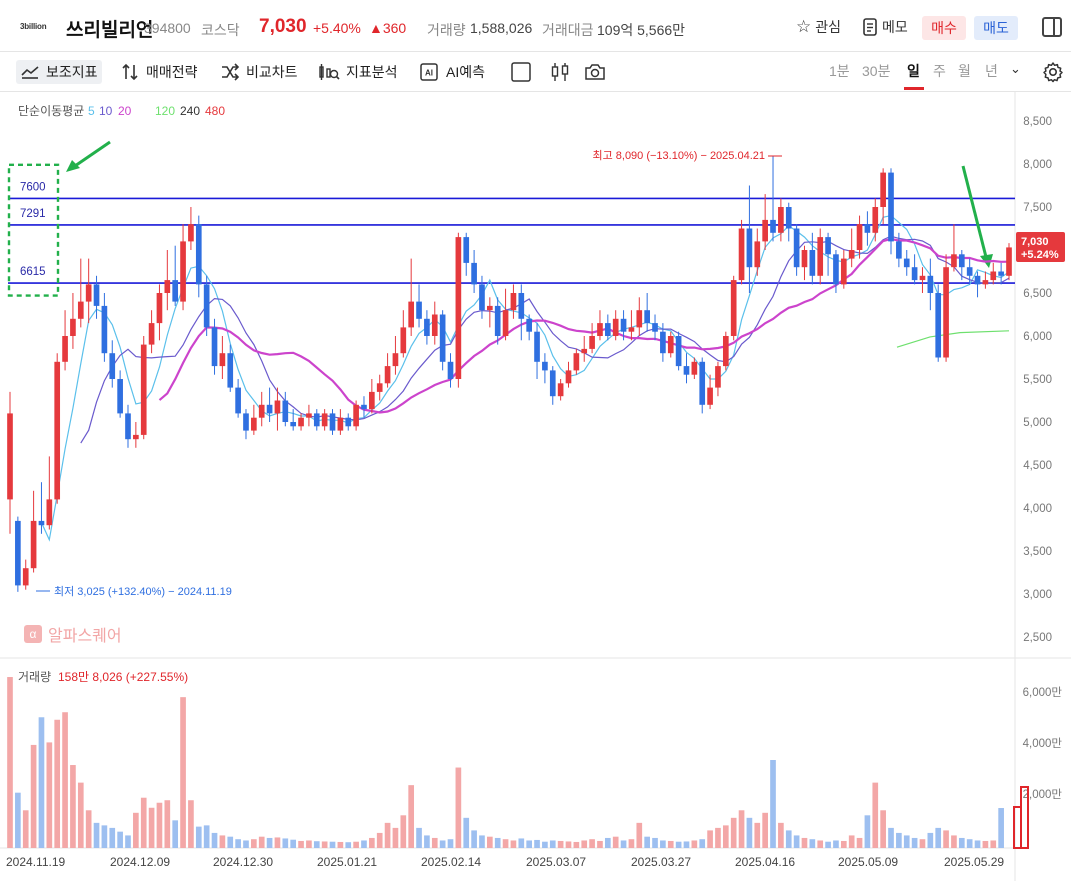  Describe the element at coordinates (272, 72) in the screenshot. I see `compare-chart-label: 비교차트` at that location.